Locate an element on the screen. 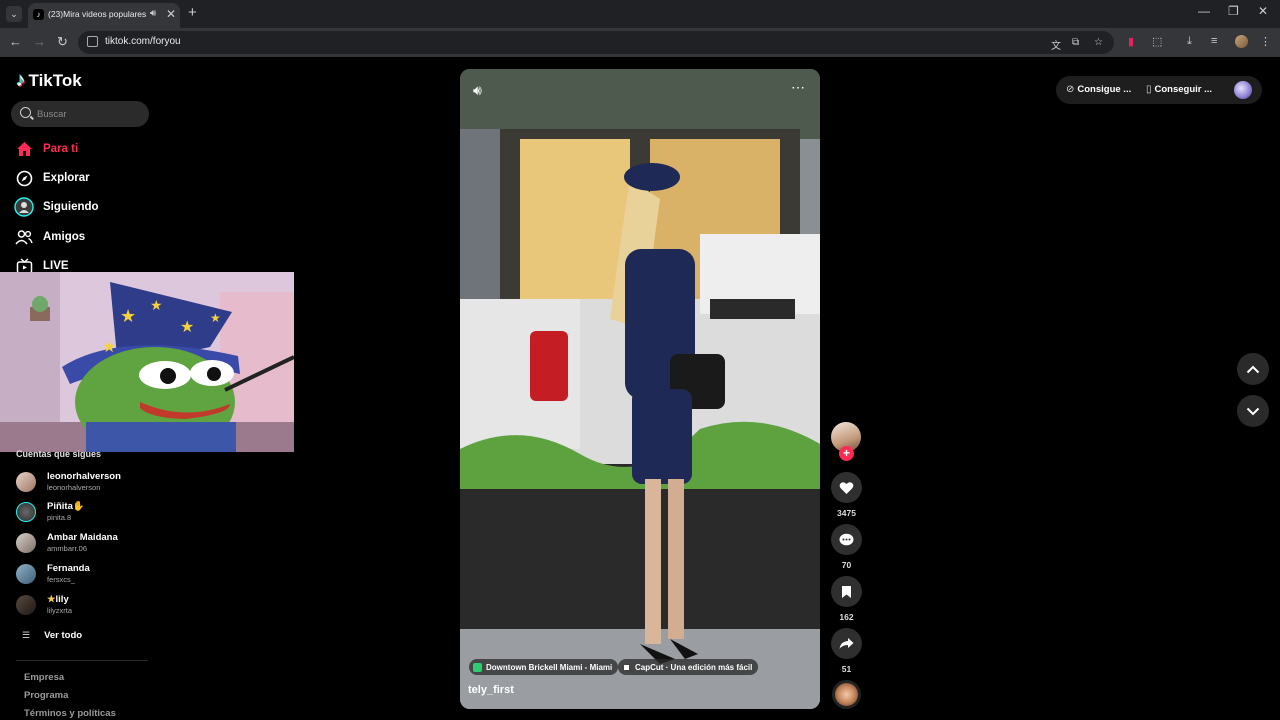 Image resolution: width=1280 pixels, height=720 pixels. webcam-overlay: ★ ★ ★ ★ ★ is located at coordinates (147, 362).